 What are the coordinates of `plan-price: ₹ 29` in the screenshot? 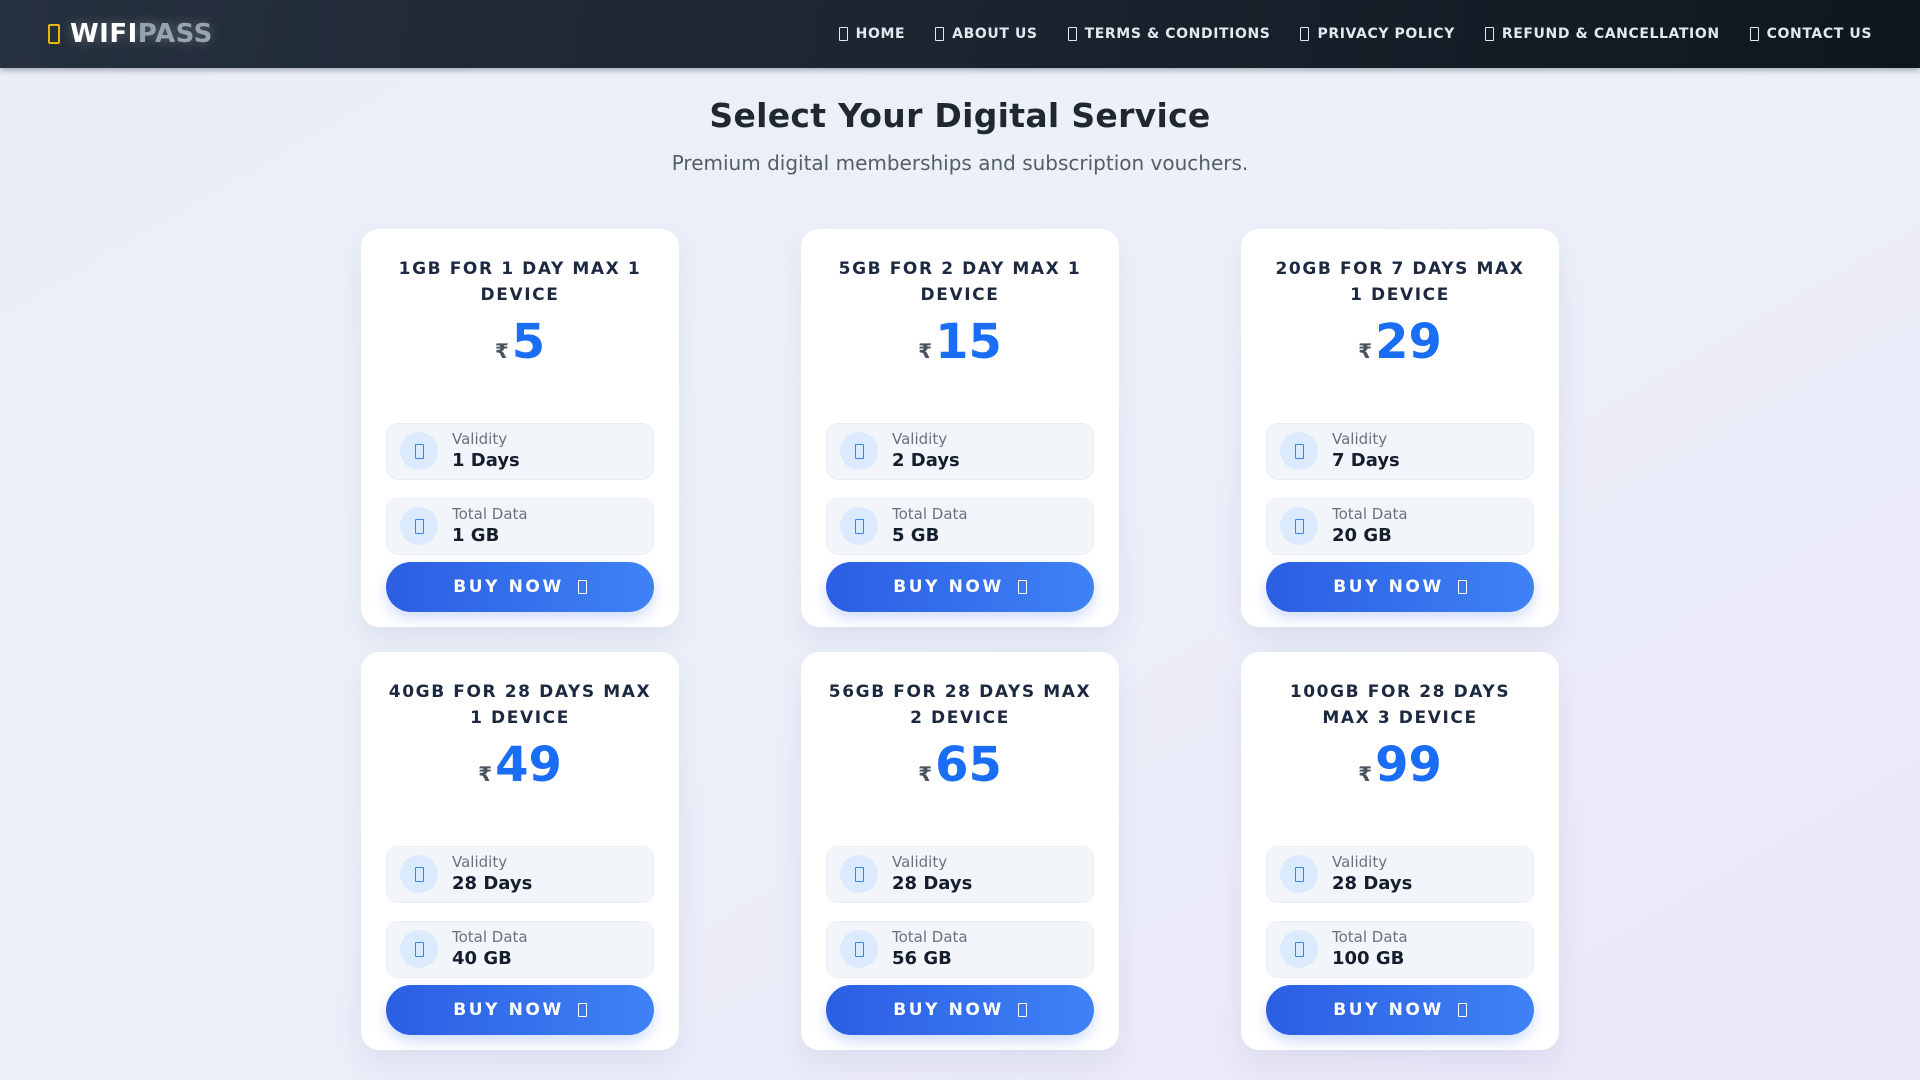 It's located at (1400, 342).